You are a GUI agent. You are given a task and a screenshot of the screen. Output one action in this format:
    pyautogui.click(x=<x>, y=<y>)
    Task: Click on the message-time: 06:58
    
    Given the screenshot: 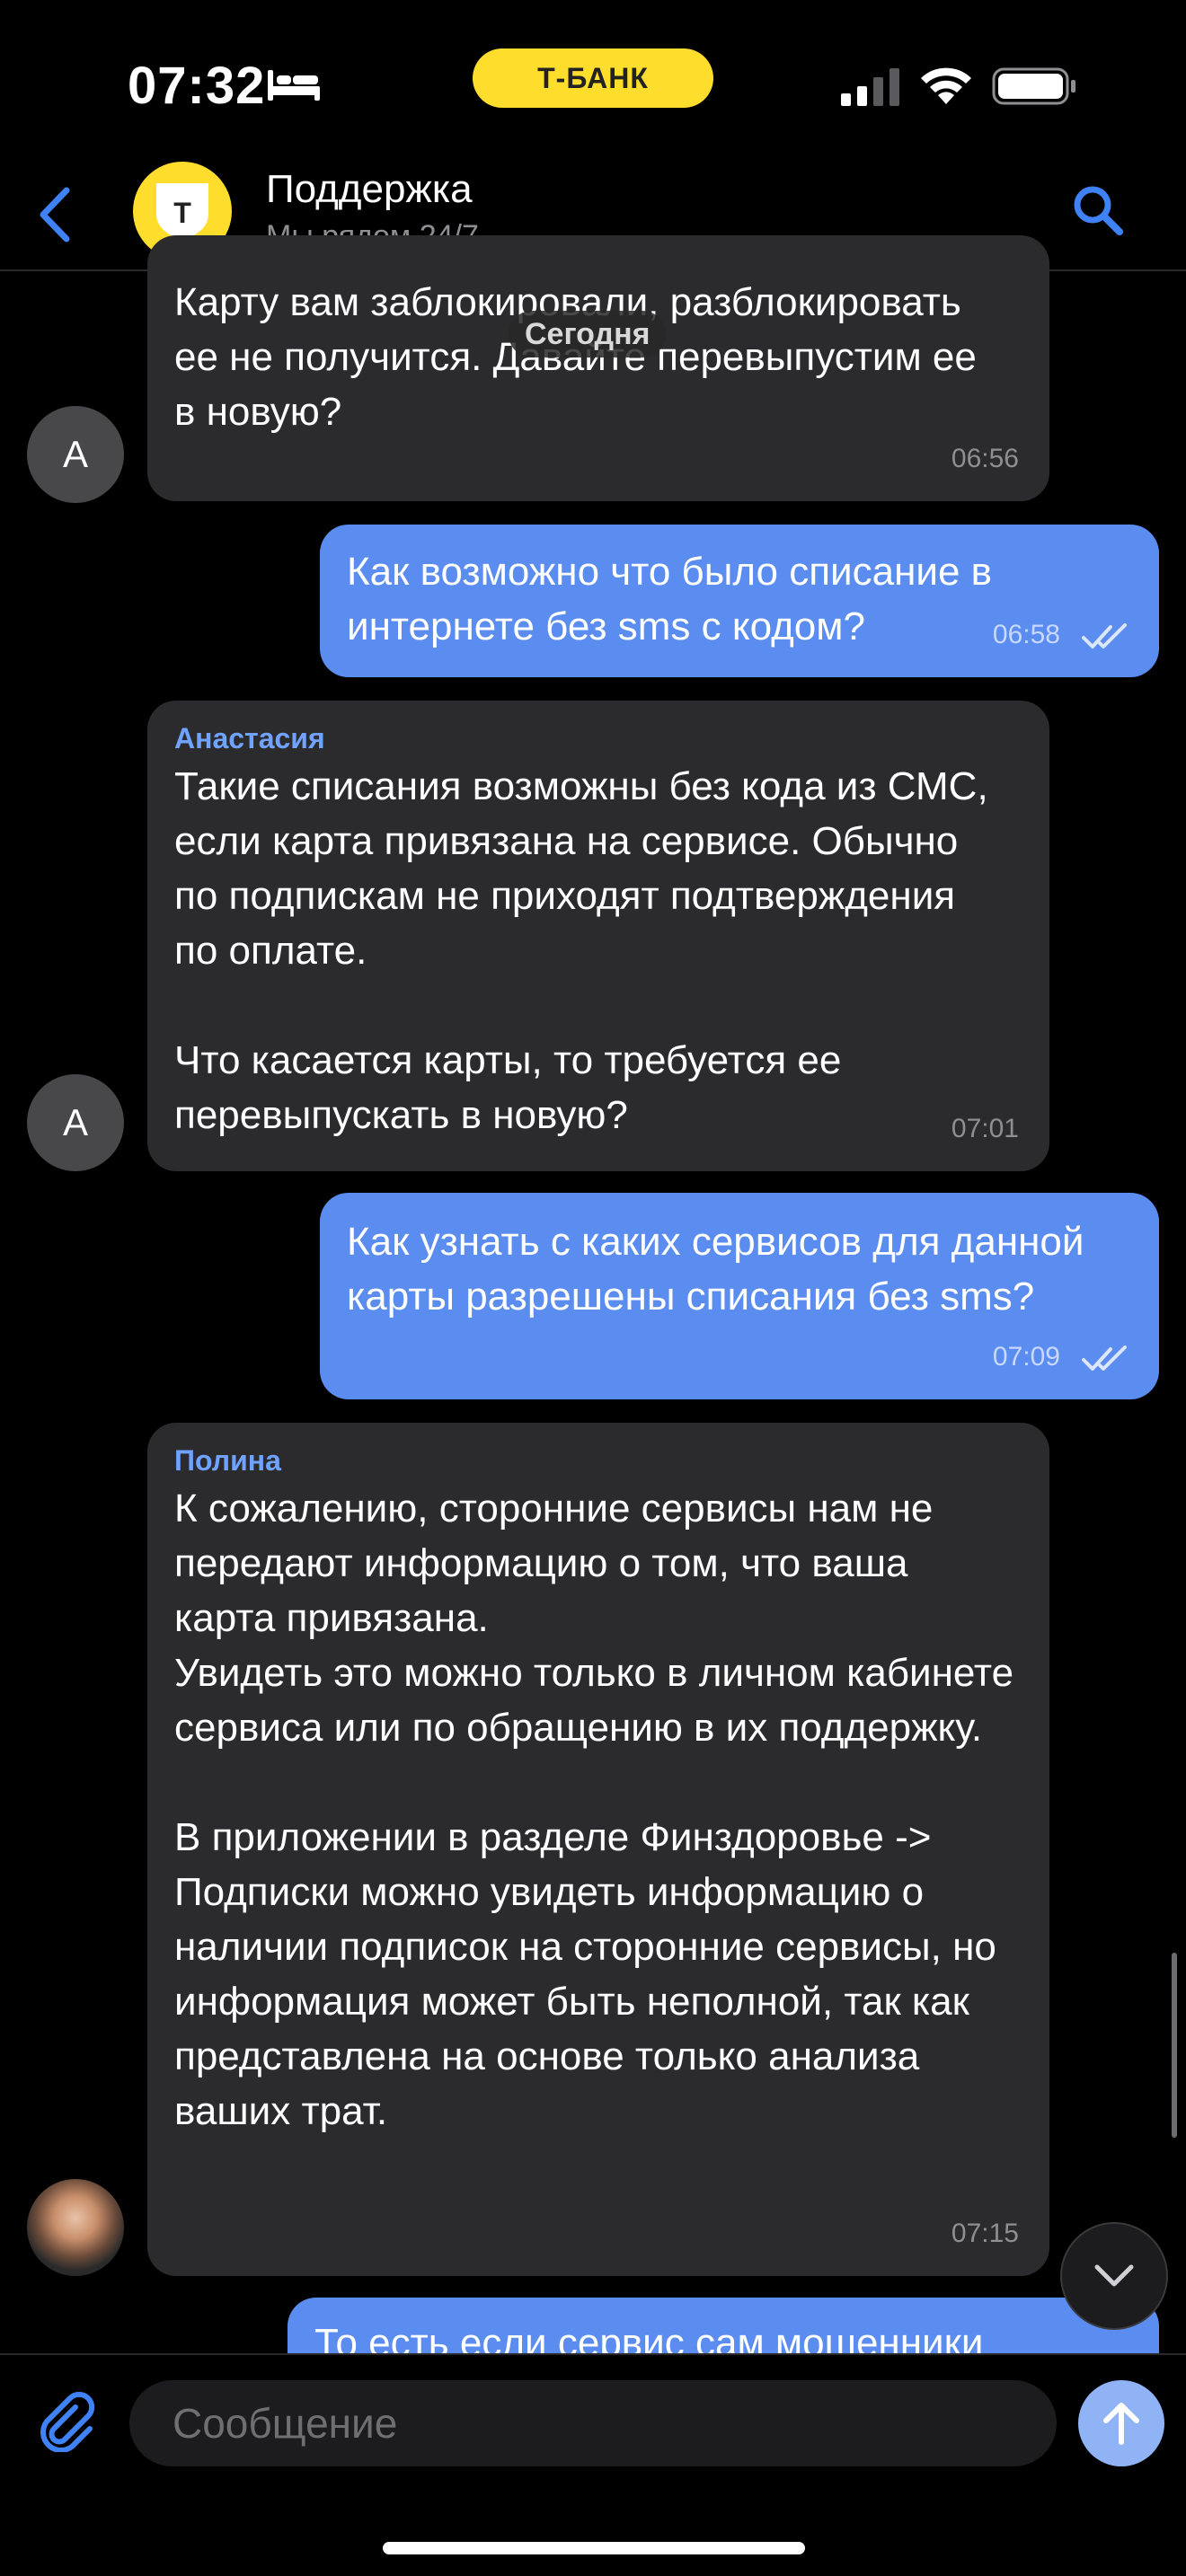 What is the action you would take?
    pyautogui.click(x=1026, y=634)
    